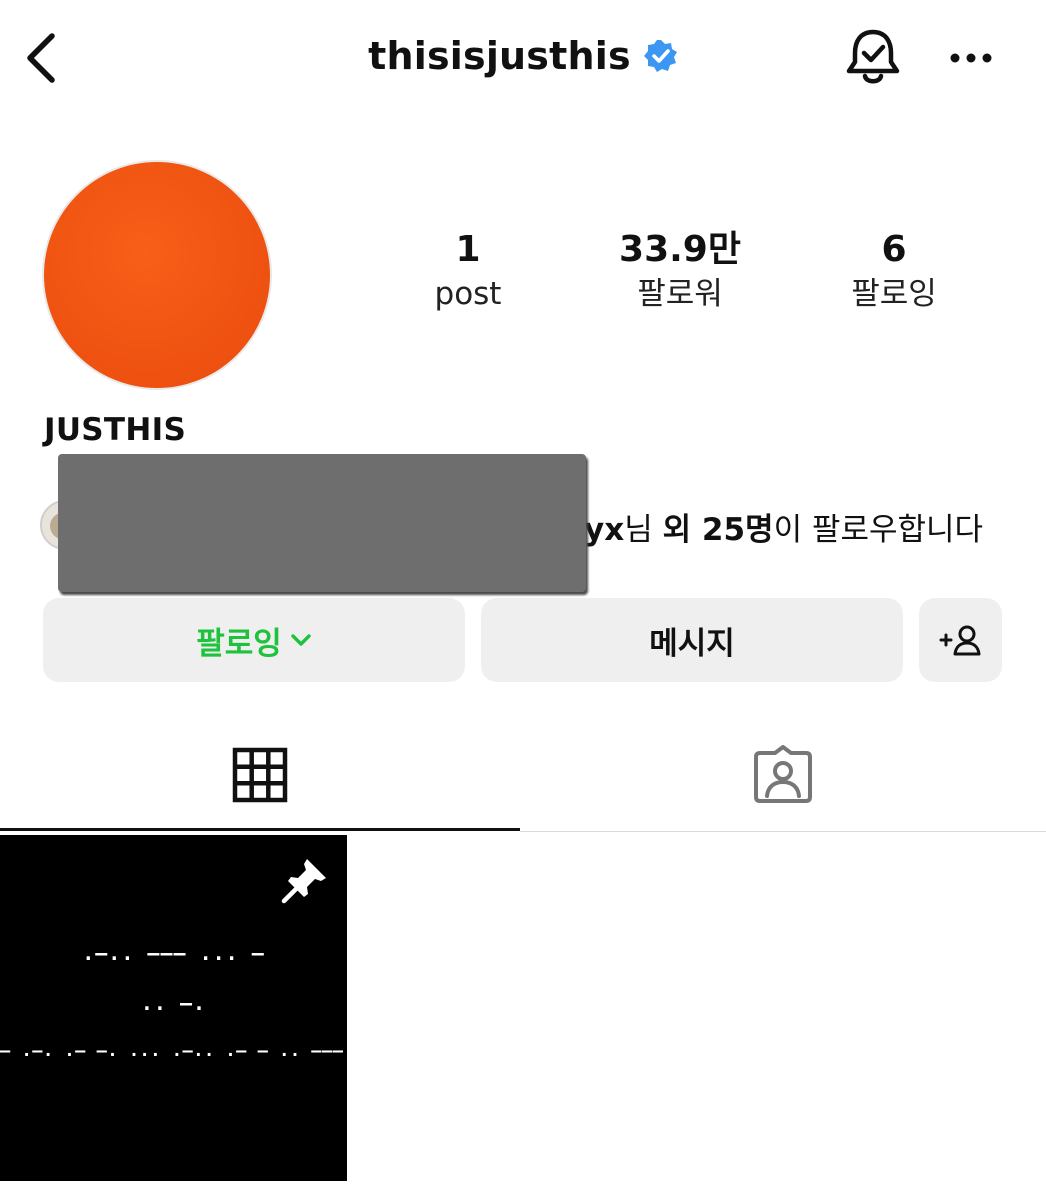  I want to click on posts-count: 1, so click(468, 249).